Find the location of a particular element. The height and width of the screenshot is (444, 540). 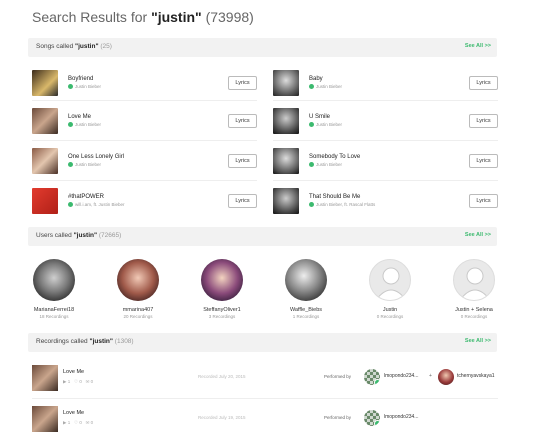

user-name: MarianaFerrei18 is located at coordinates (54, 310).